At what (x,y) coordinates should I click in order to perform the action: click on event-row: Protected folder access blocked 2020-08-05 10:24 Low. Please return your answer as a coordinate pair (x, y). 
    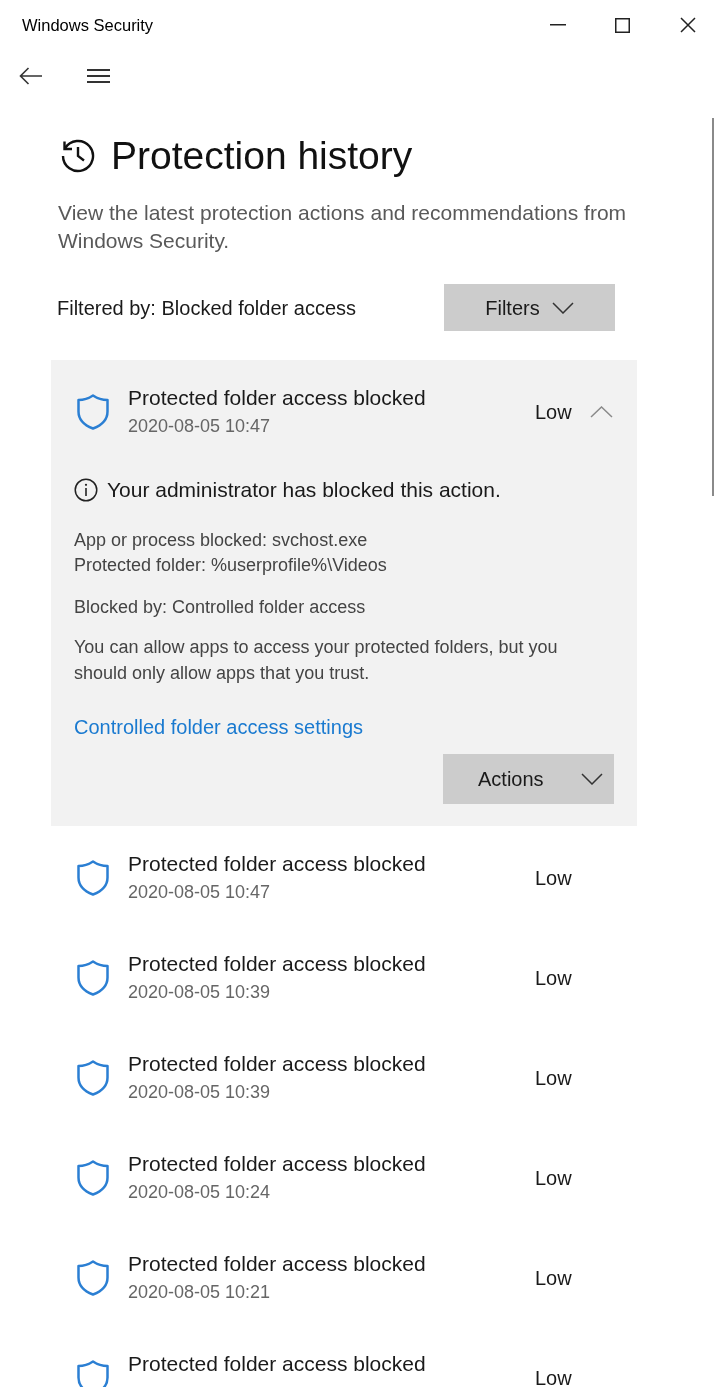
    Looking at the image, I should click on (344, 1176).